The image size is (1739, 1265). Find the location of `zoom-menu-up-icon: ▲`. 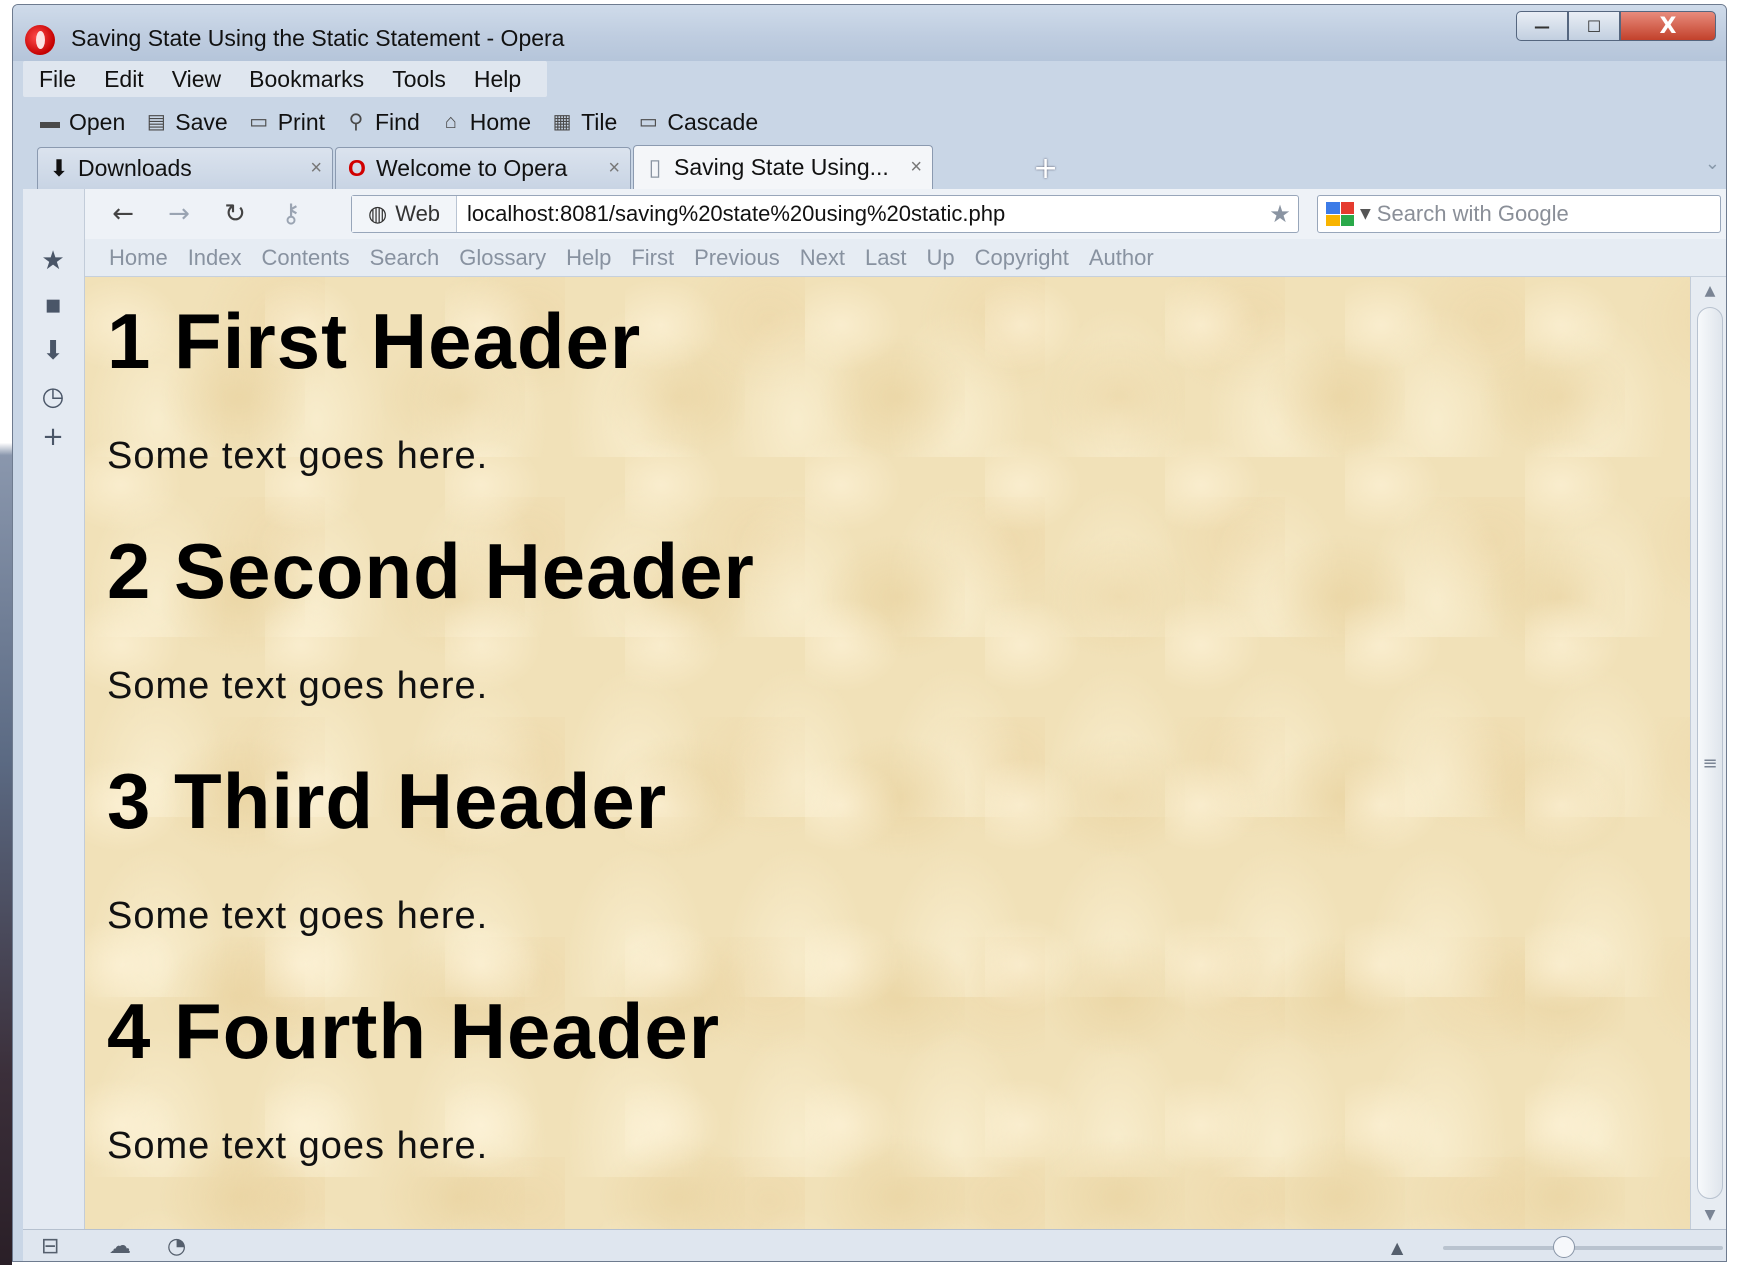

zoom-menu-up-icon: ▲ is located at coordinates (1397, 1247).